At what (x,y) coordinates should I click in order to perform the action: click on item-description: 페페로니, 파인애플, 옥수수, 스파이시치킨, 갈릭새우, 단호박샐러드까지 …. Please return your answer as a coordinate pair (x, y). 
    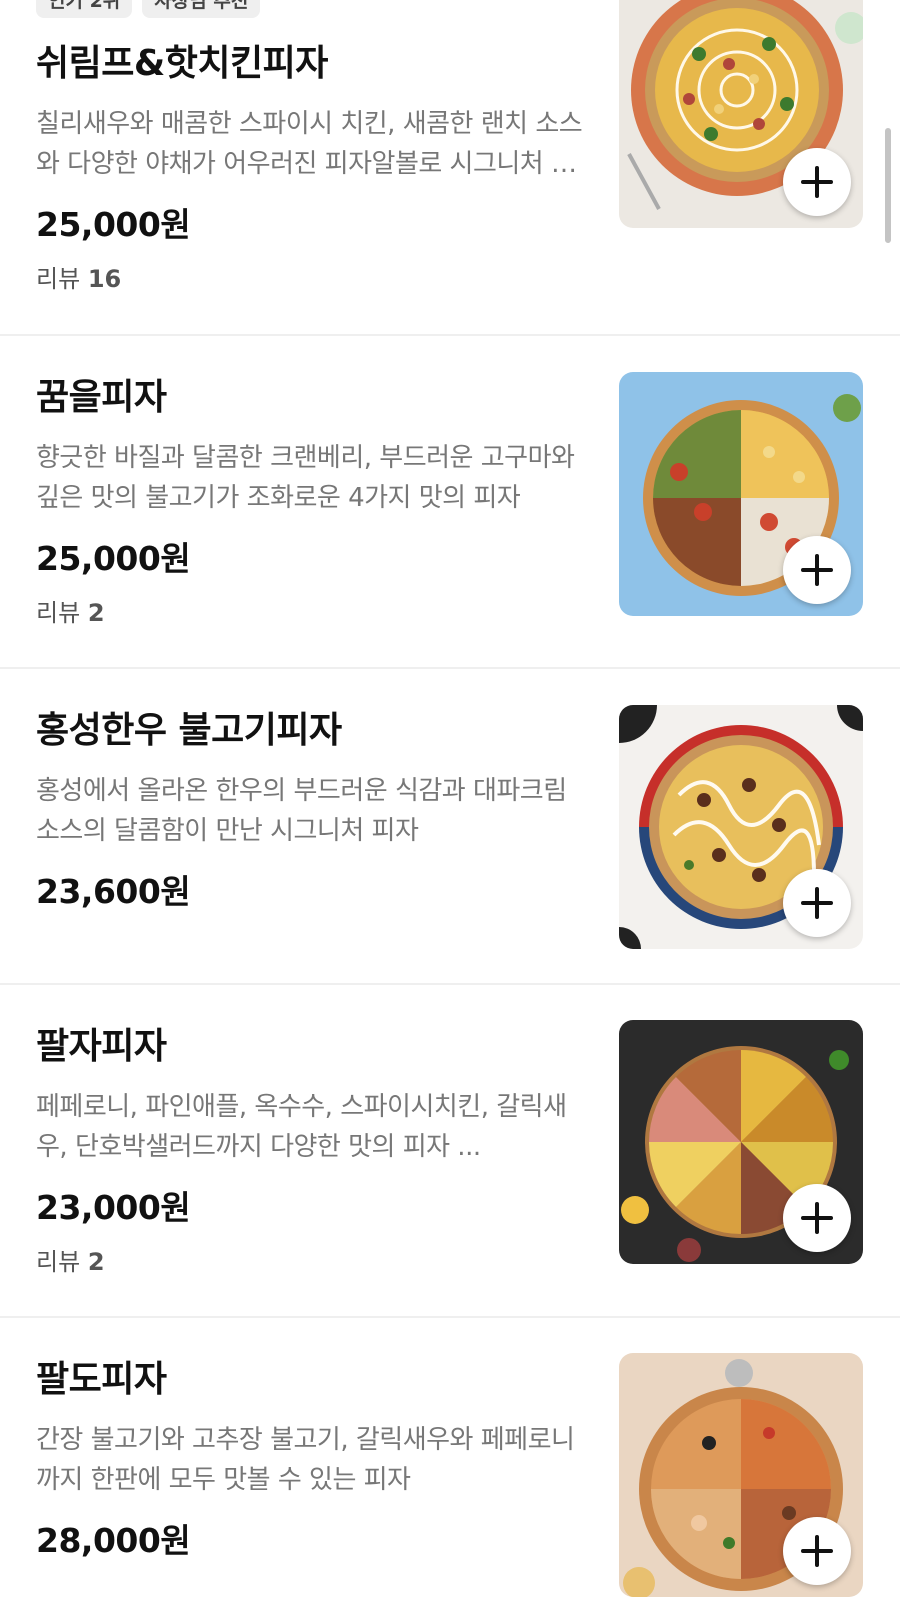
    Looking at the image, I should click on (301, 1127).